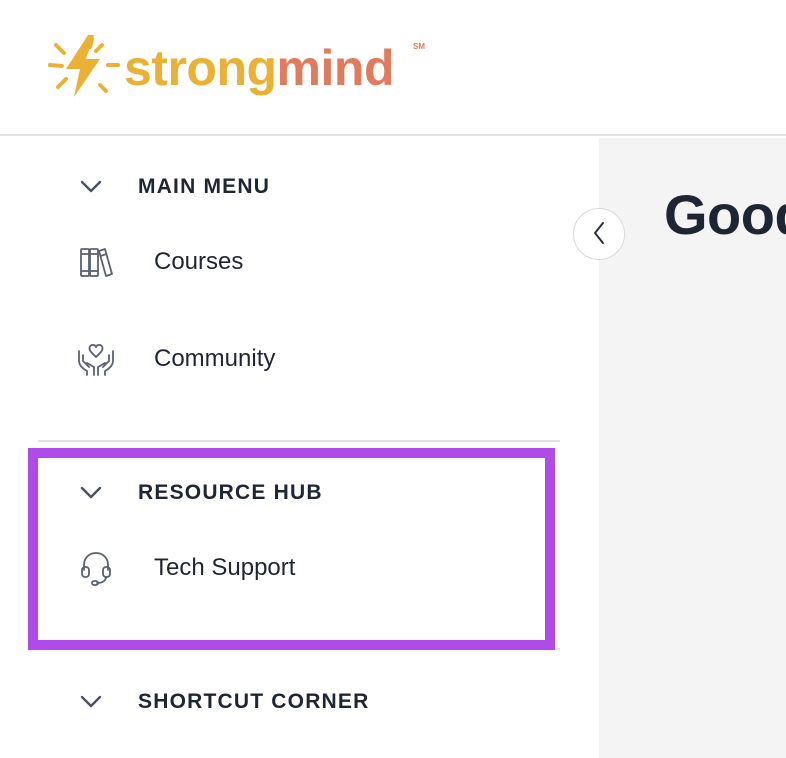  I want to click on logo-wordmark: strongmind, so click(259, 68).